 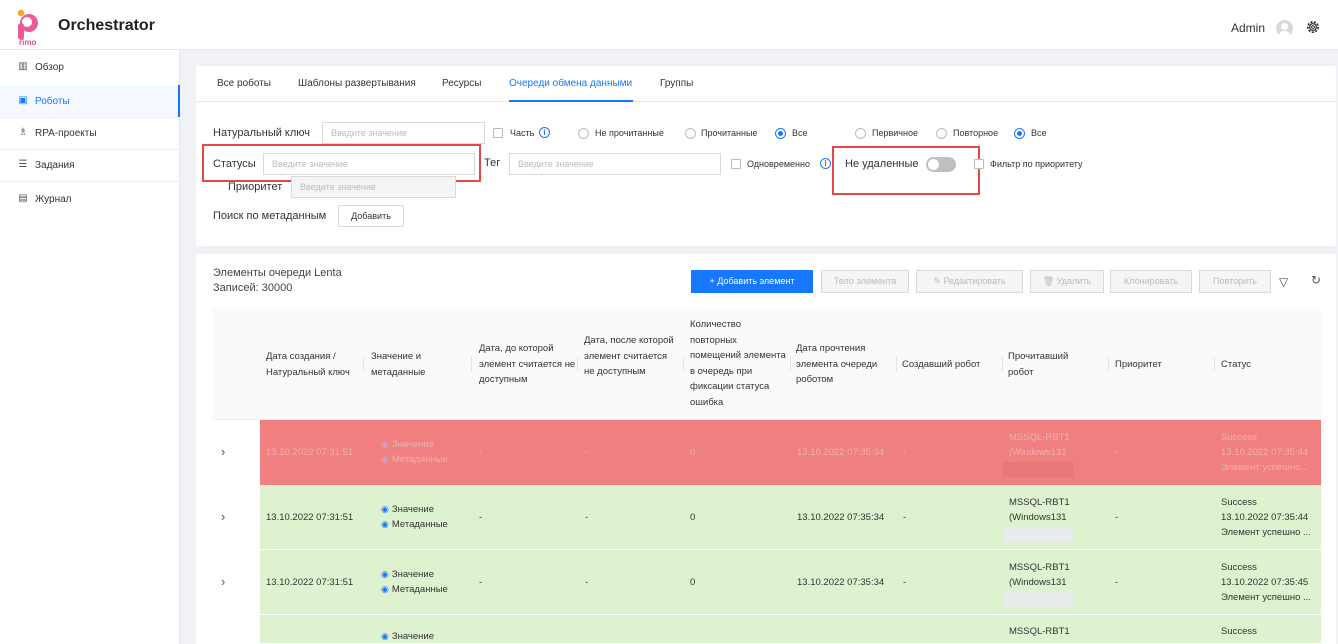 I want to click on radio-read, so click(x=690, y=133).